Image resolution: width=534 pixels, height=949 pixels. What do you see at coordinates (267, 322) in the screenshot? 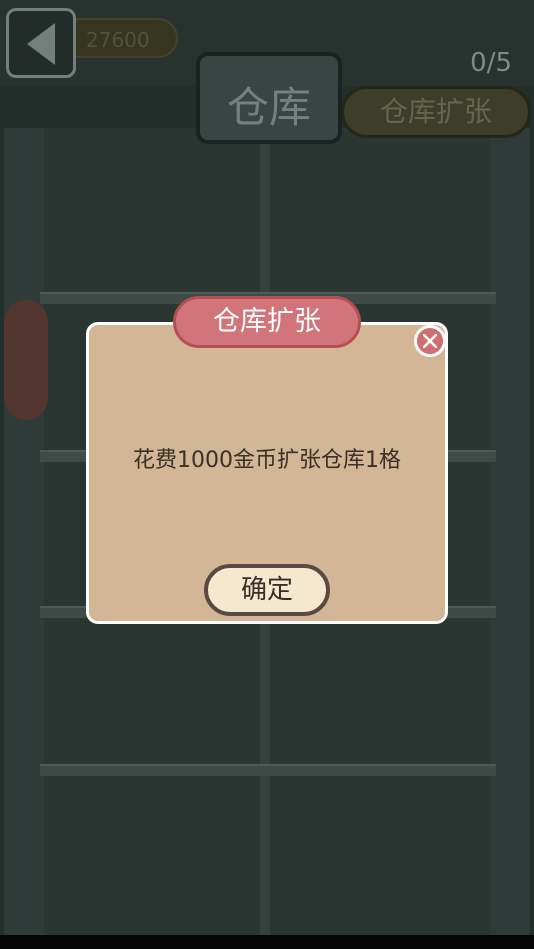
I see `dialog-title: 仓库扩张` at bounding box center [267, 322].